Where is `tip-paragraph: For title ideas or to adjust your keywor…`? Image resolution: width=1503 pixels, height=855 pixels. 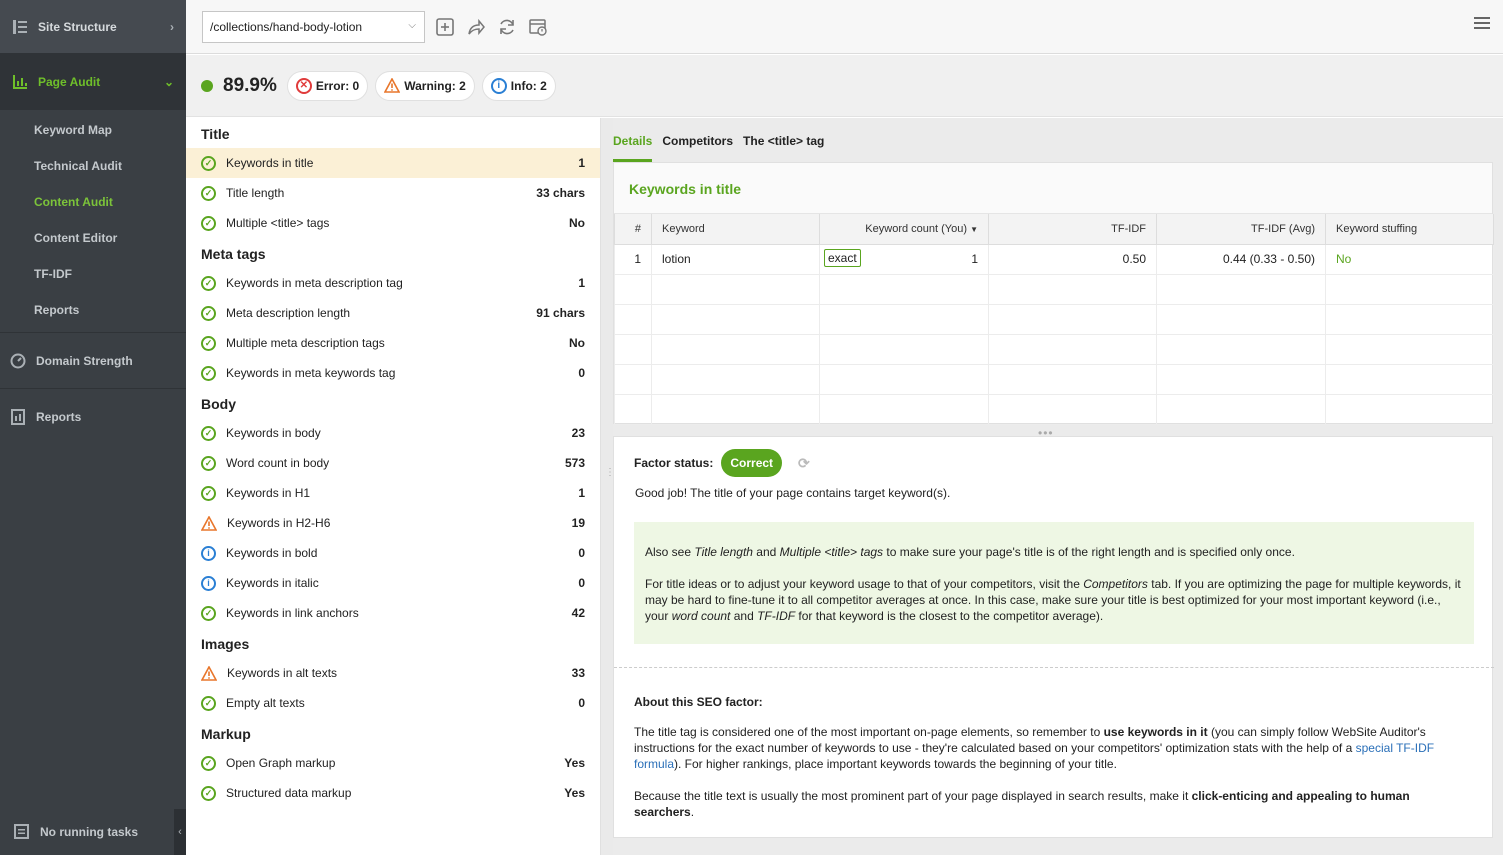
tip-paragraph: For title ideas or to adjust your keywor… is located at coordinates (1053, 600).